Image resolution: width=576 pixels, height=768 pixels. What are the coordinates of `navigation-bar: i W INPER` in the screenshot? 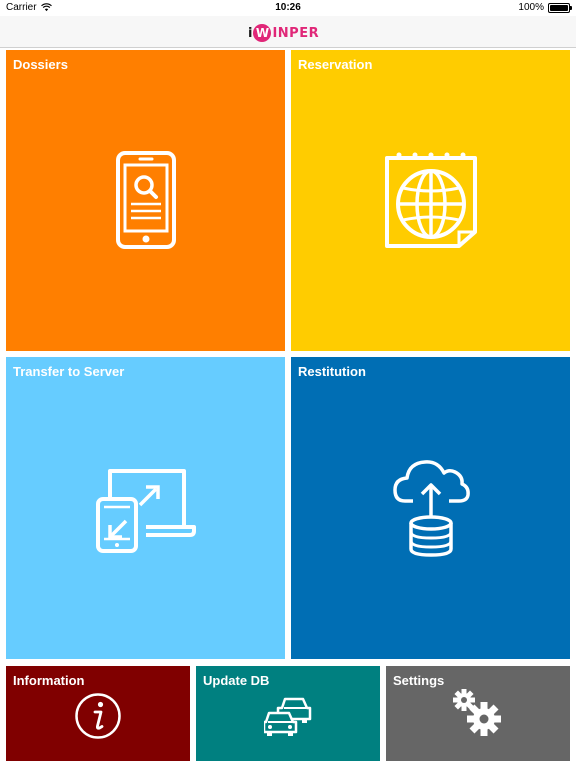 It's located at (288, 32).